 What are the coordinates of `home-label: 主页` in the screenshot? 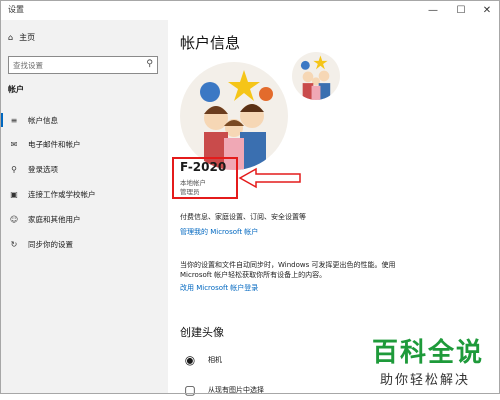 It's located at (27, 37).